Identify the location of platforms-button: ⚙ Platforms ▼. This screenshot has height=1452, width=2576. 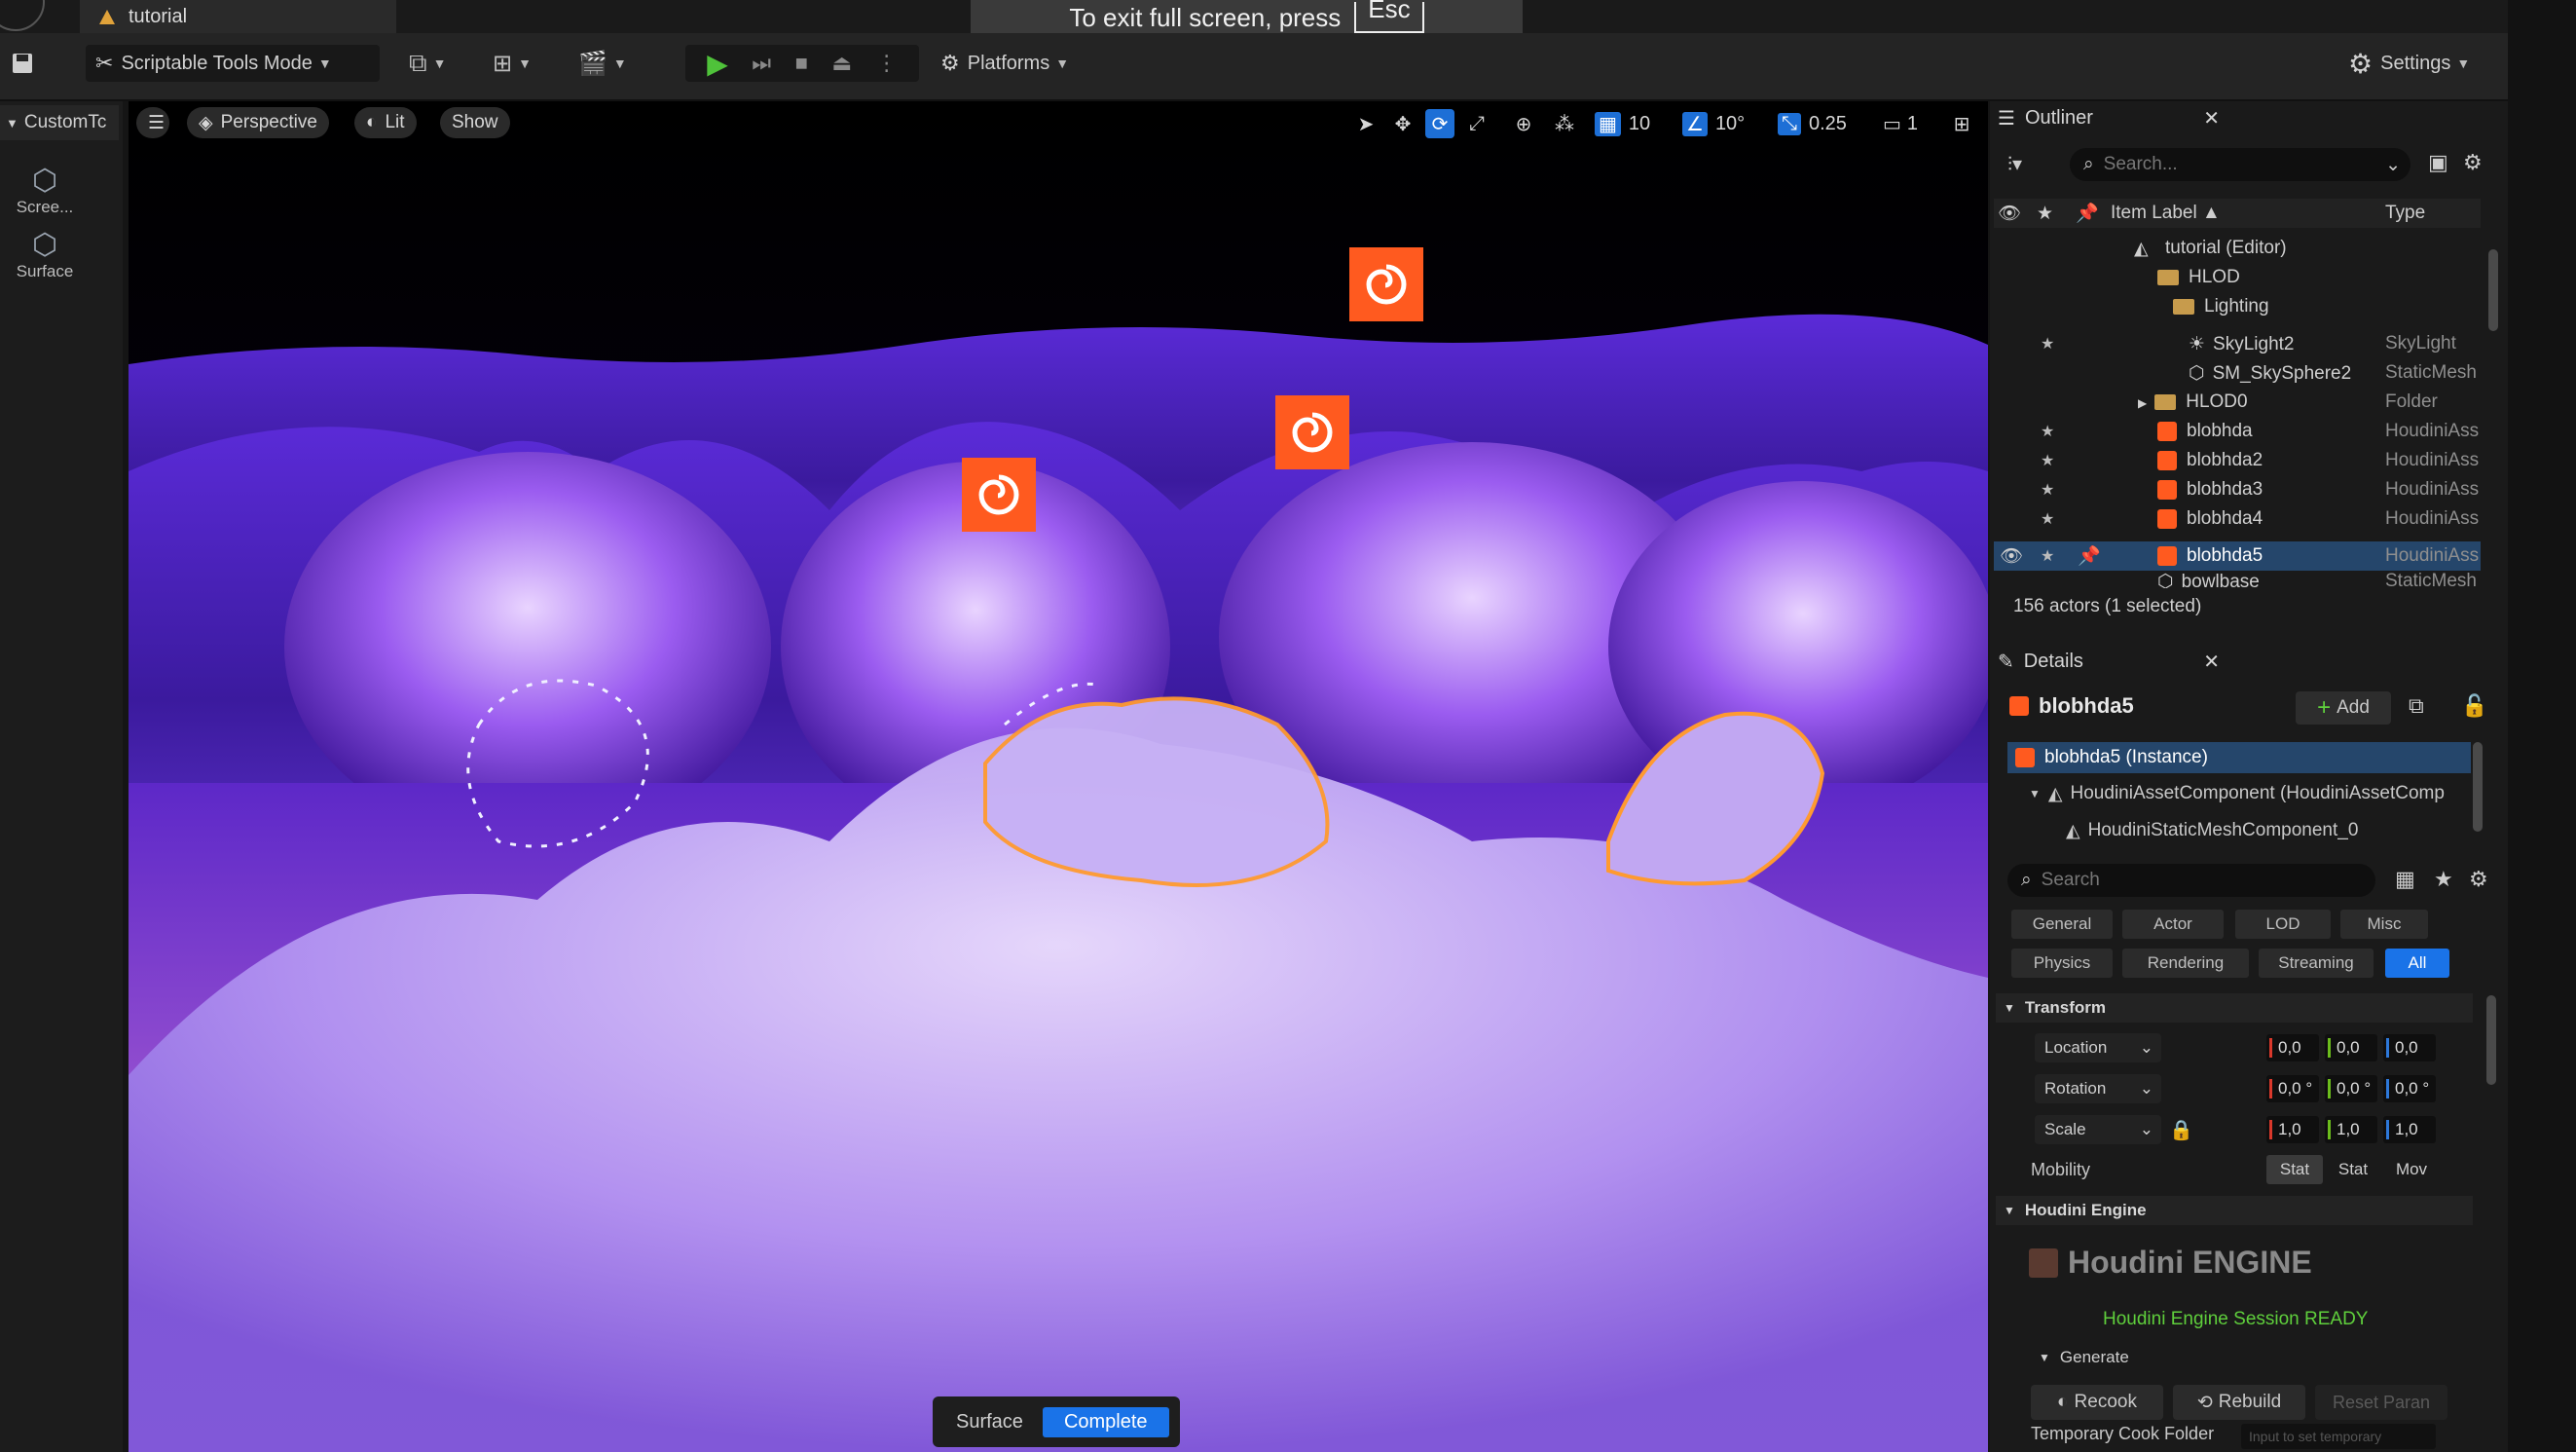
(1004, 64).